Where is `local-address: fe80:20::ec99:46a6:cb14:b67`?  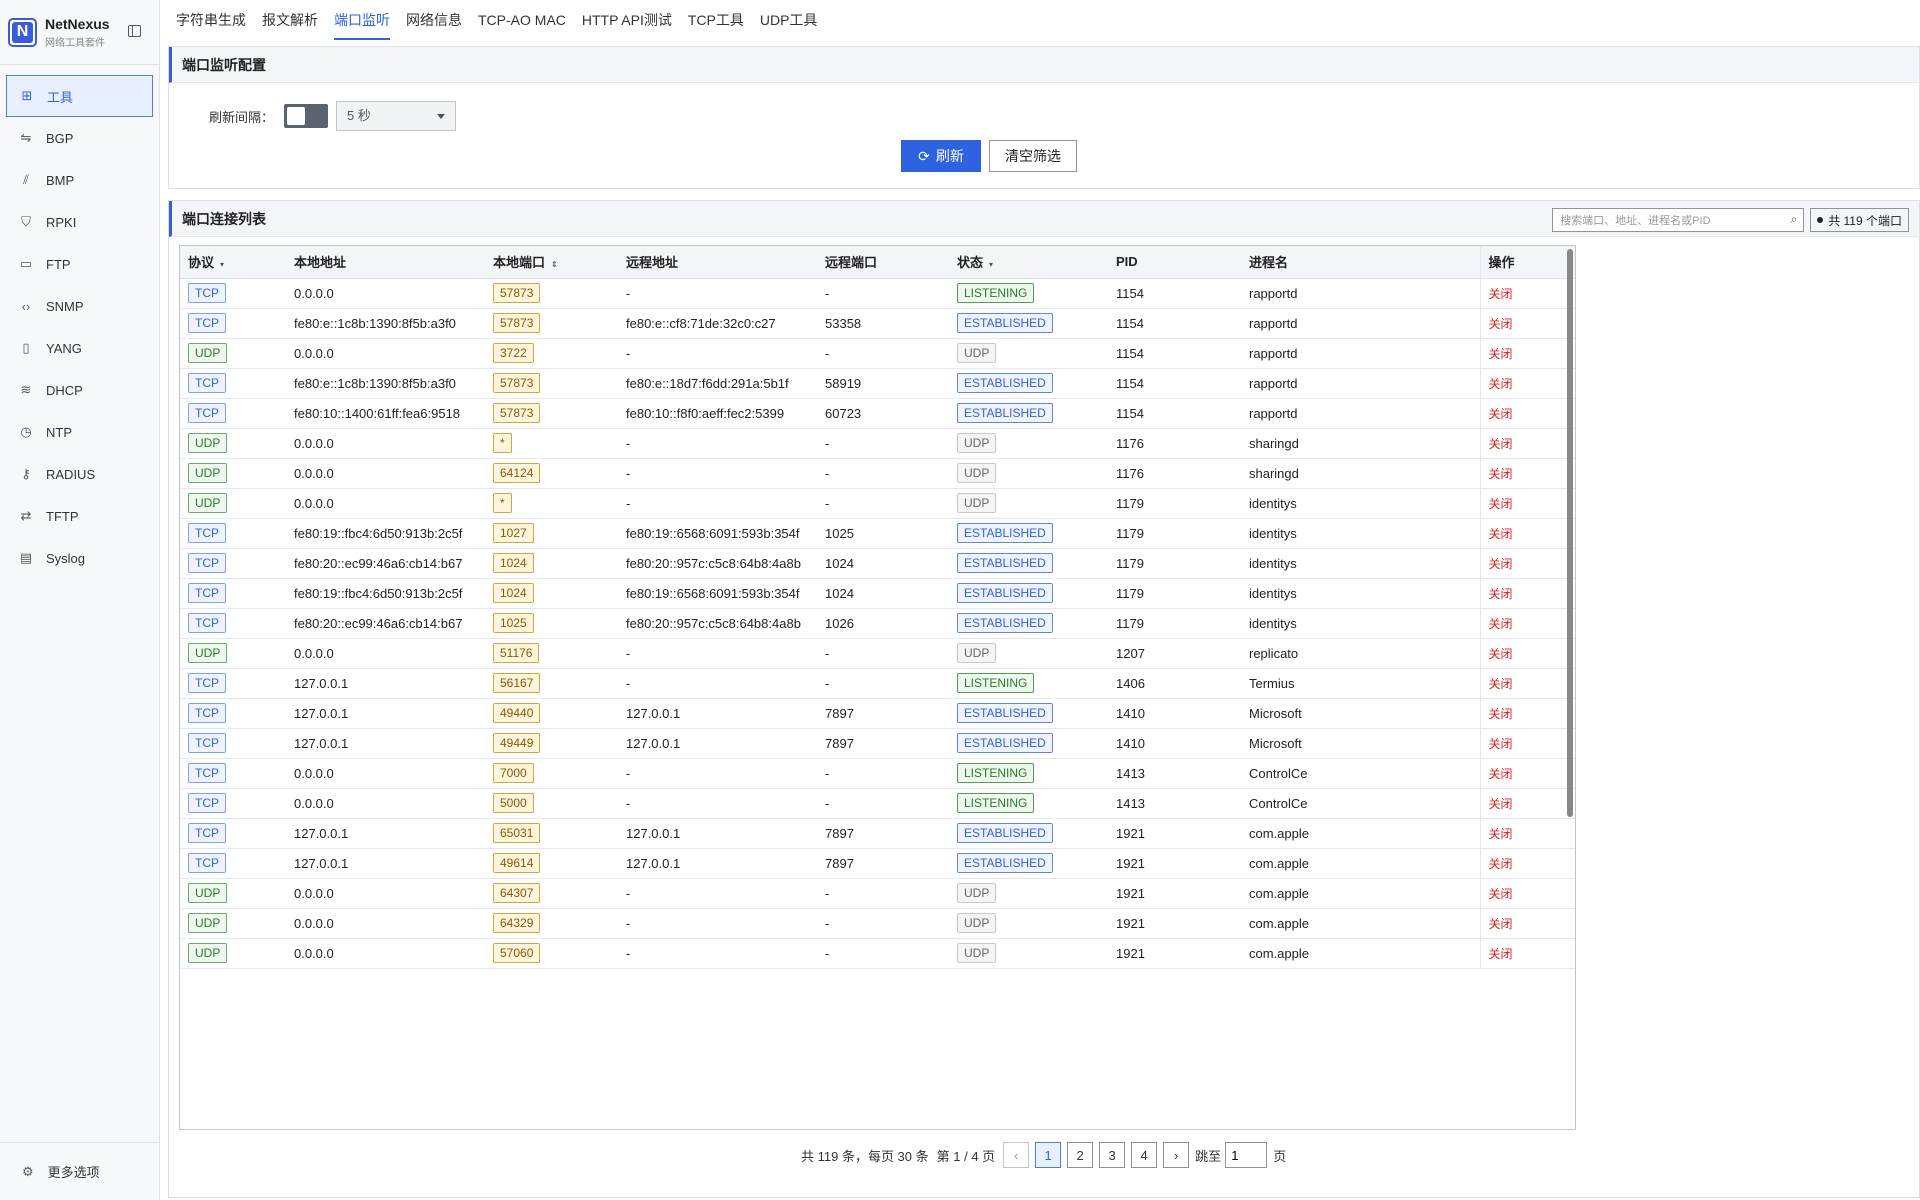 local-address: fe80:20::ec99:46a6:cb14:b67 is located at coordinates (385, 623).